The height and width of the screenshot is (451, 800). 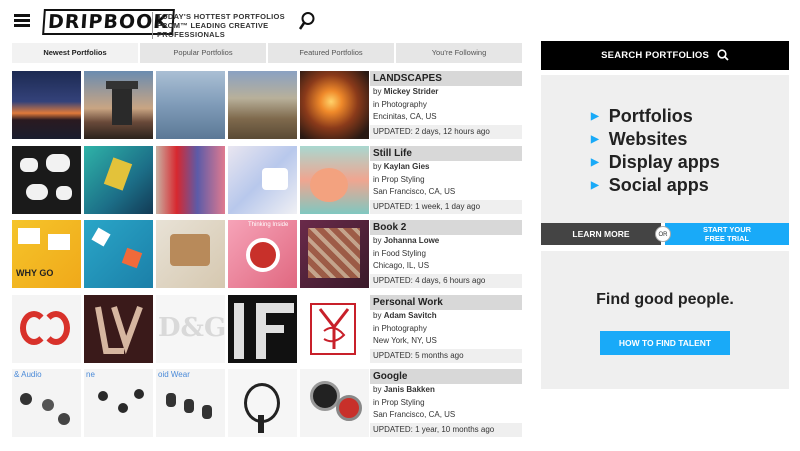 What do you see at coordinates (262, 254) in the screenshot?
I see `portfolio-thumbnail: Thinking Inside` at bounding box center [262, 254].